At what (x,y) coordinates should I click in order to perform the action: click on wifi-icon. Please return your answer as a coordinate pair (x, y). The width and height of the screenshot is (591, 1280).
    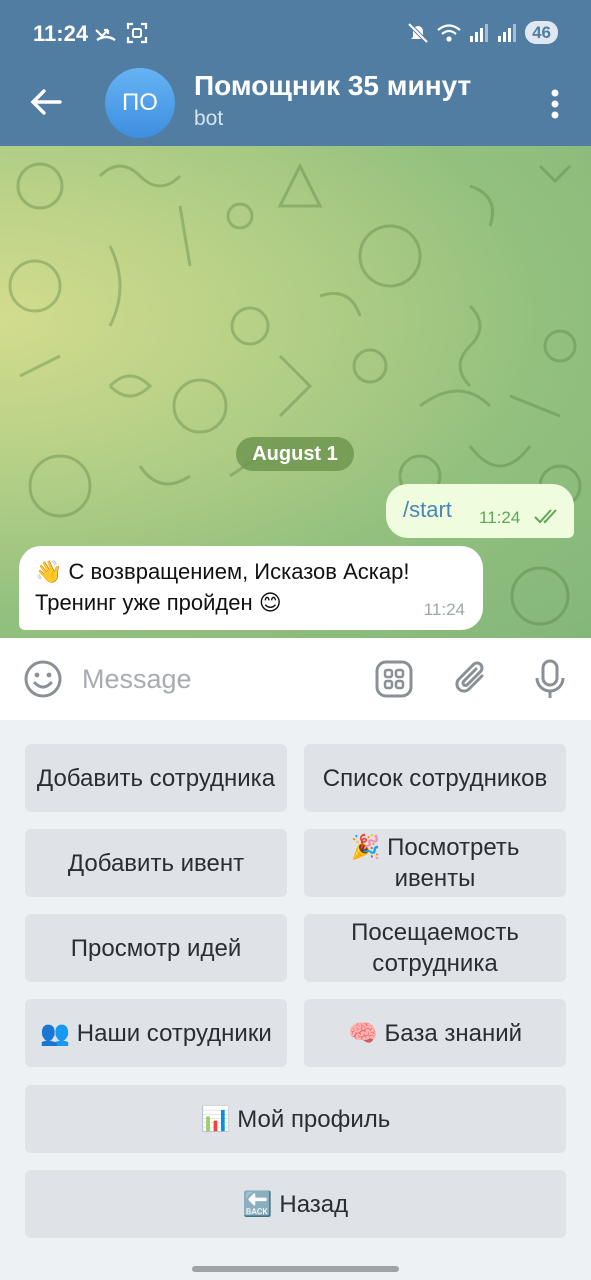
    Looking at the image, I should click on (449, 32).